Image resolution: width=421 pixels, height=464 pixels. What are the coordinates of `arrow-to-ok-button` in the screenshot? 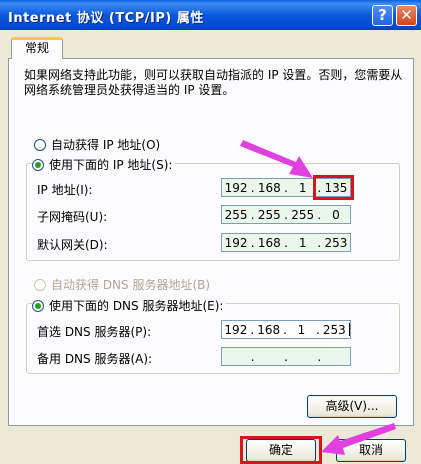 It's located at (358, 439).